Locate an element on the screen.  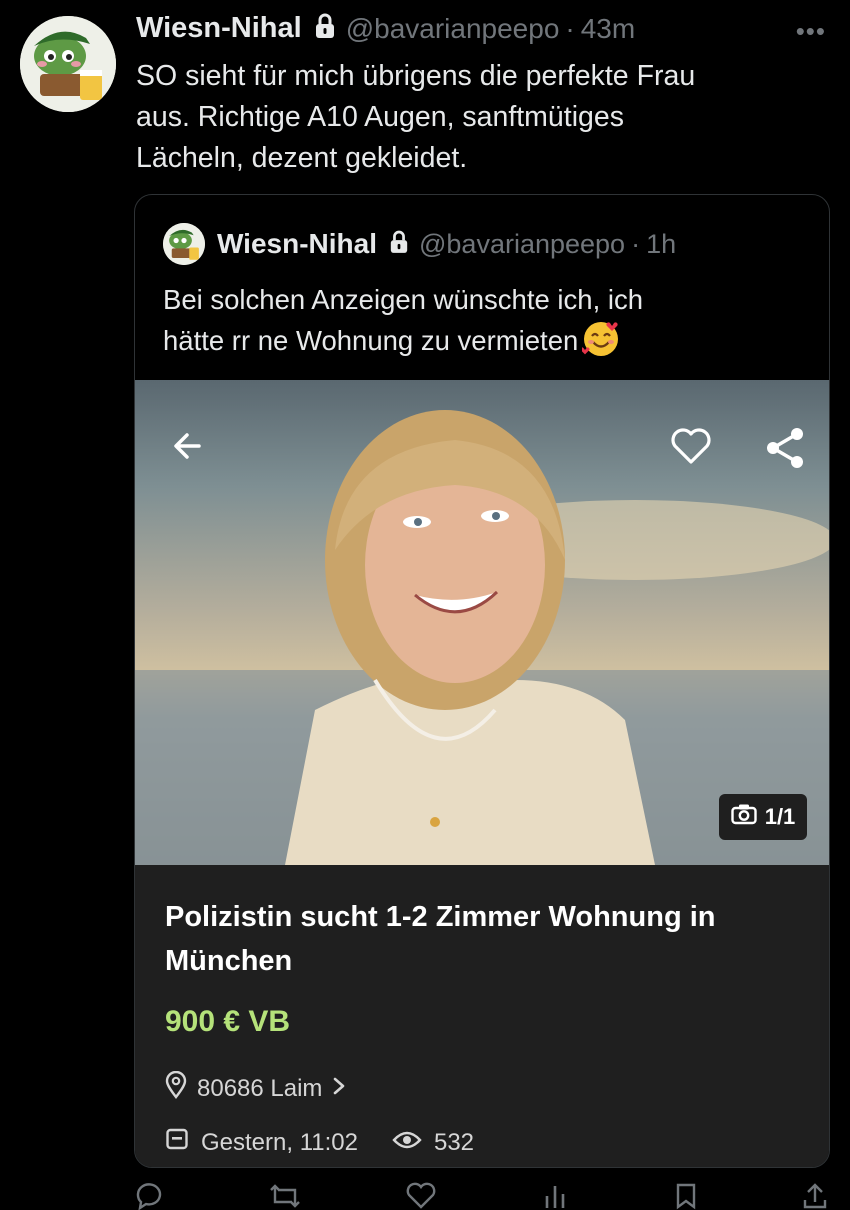
listing-views: 532 is located at coordinates (433, 1143).